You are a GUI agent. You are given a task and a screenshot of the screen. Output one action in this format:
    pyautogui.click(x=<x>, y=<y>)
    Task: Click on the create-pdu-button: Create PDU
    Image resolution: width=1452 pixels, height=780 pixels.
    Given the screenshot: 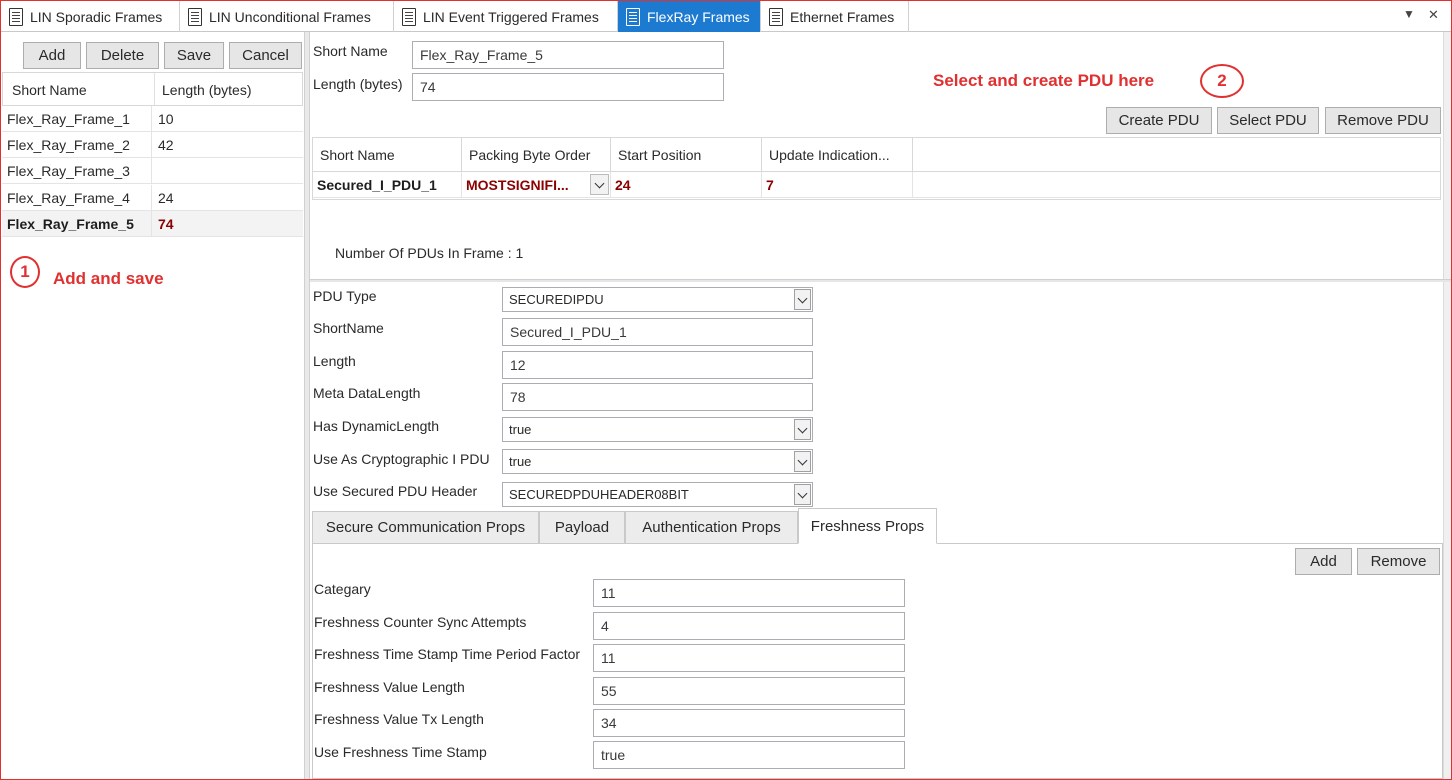 What is the action you would take?
    pyautogui.click(x=1159, y=120)
    